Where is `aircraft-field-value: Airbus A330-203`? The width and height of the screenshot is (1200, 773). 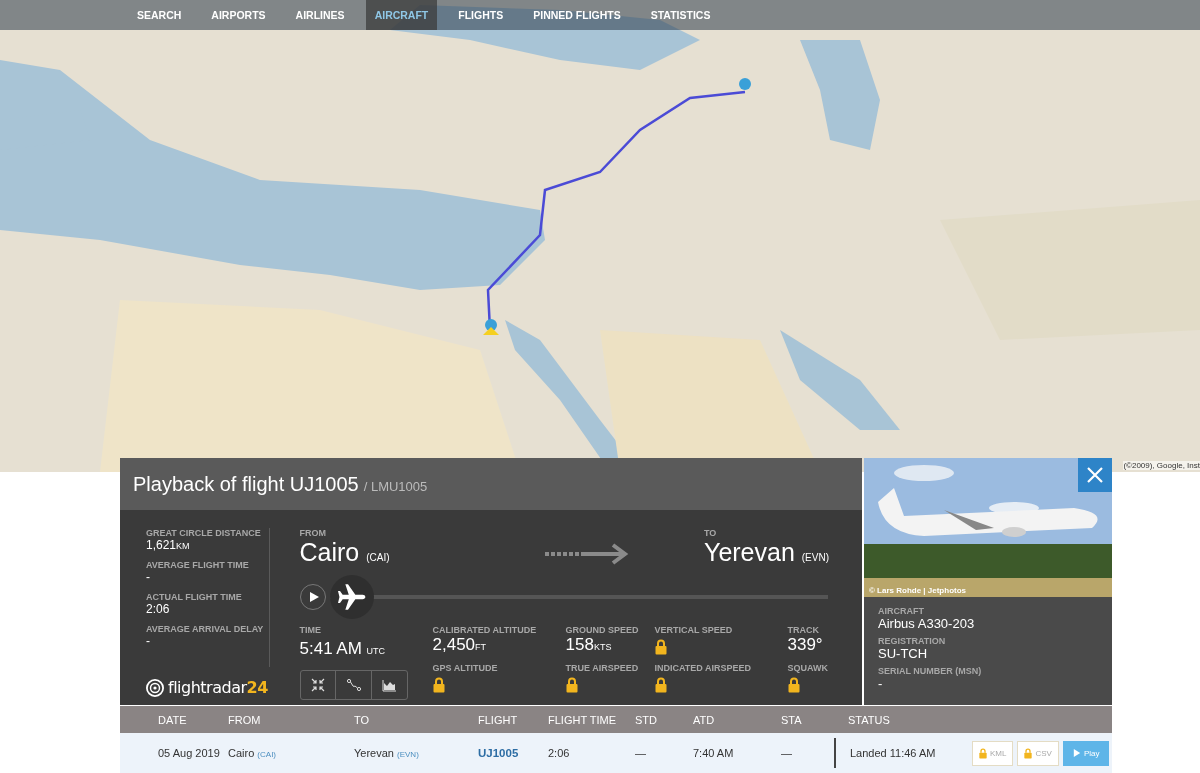 aircraft-field-value: Airbus A330-203 is located at coordinates (927, 623).